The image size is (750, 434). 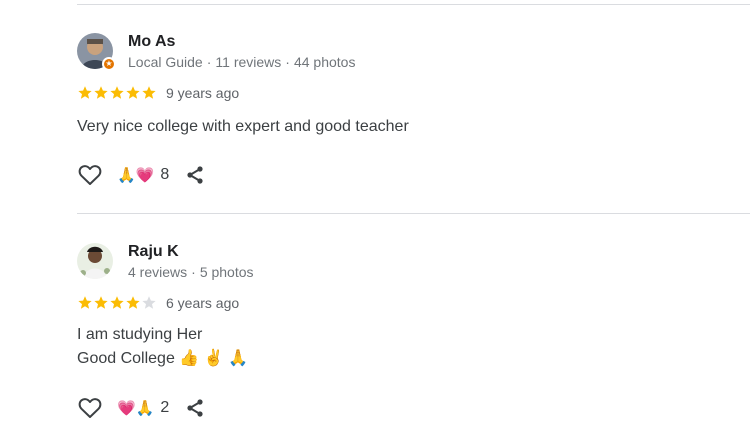 I want to click on reaction-emojis: 🙏💗, so click(x=136, y=175).